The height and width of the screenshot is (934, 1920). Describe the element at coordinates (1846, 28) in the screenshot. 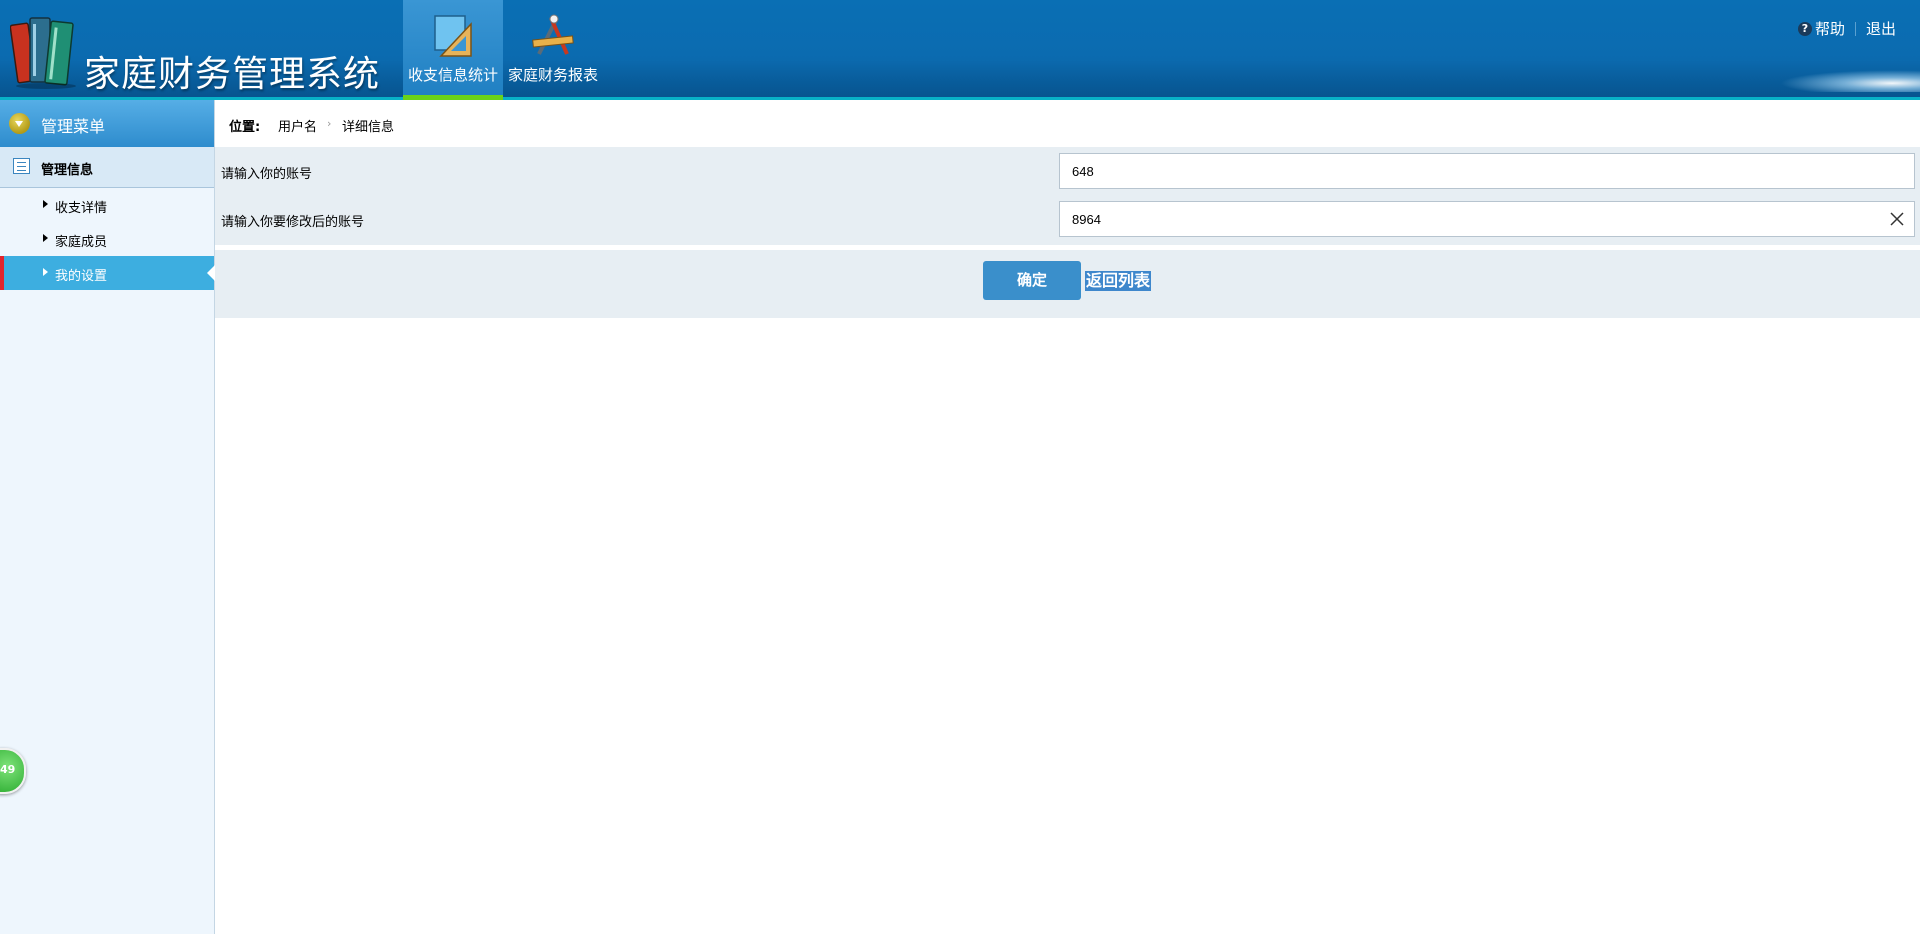

I see `top-links: ? 帮助 退出` at that location.